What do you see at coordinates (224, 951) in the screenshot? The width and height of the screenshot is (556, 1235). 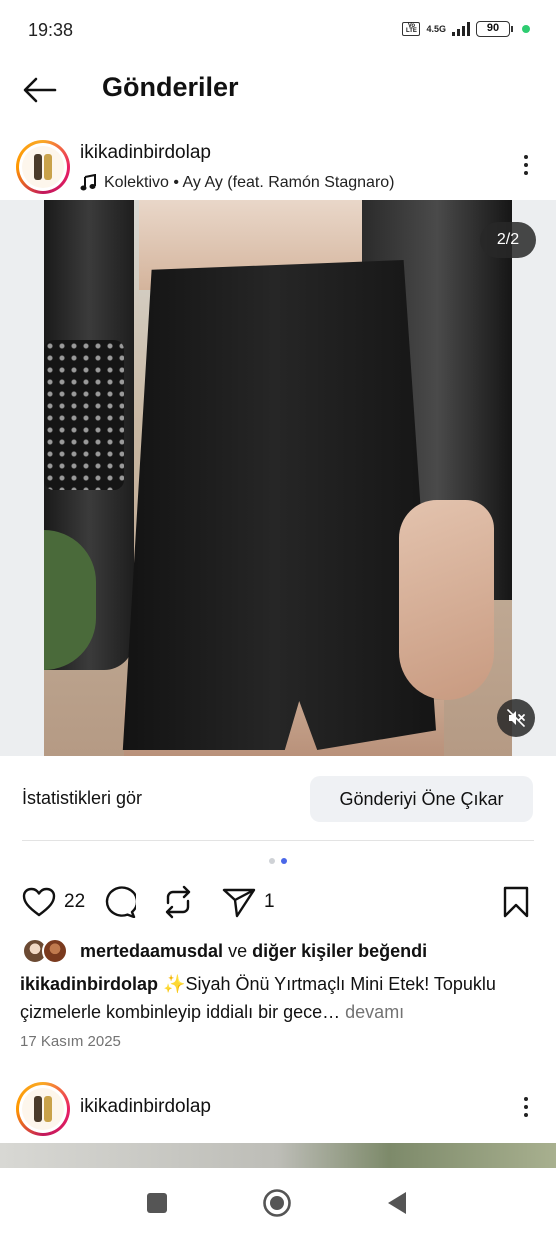 I see `liked-by-row: mertedaamusdal ve diğer kişiler beğendi` at bounding box center [224, 951].